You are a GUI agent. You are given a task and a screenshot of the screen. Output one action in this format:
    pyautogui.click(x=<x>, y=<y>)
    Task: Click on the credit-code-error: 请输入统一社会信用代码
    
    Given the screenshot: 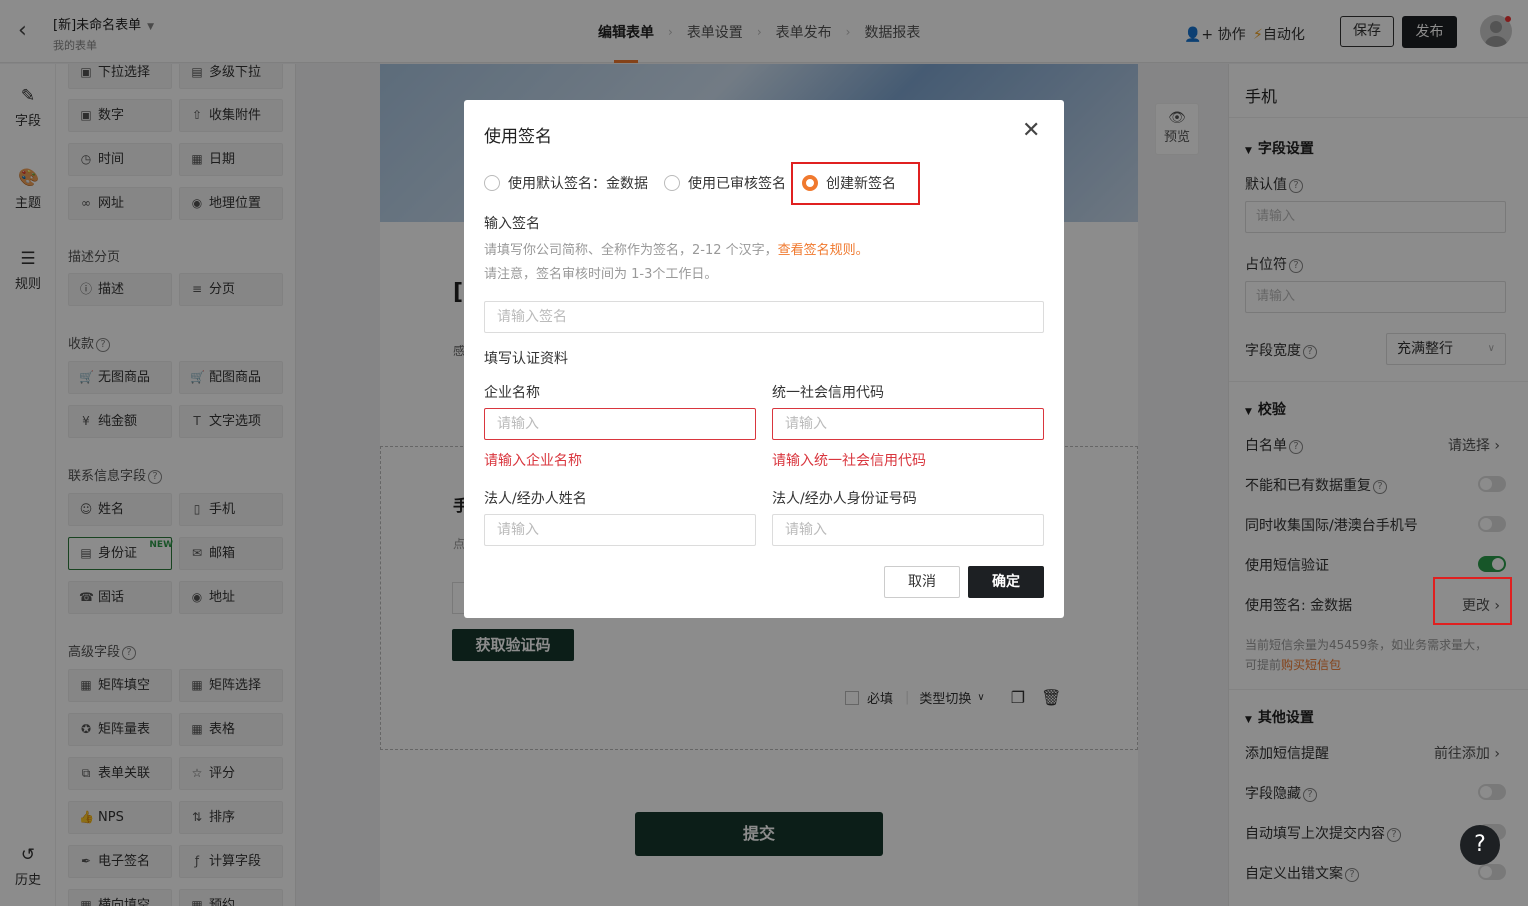 What is the action you would take?
    pyautogui.click(x=849, y=461)
    